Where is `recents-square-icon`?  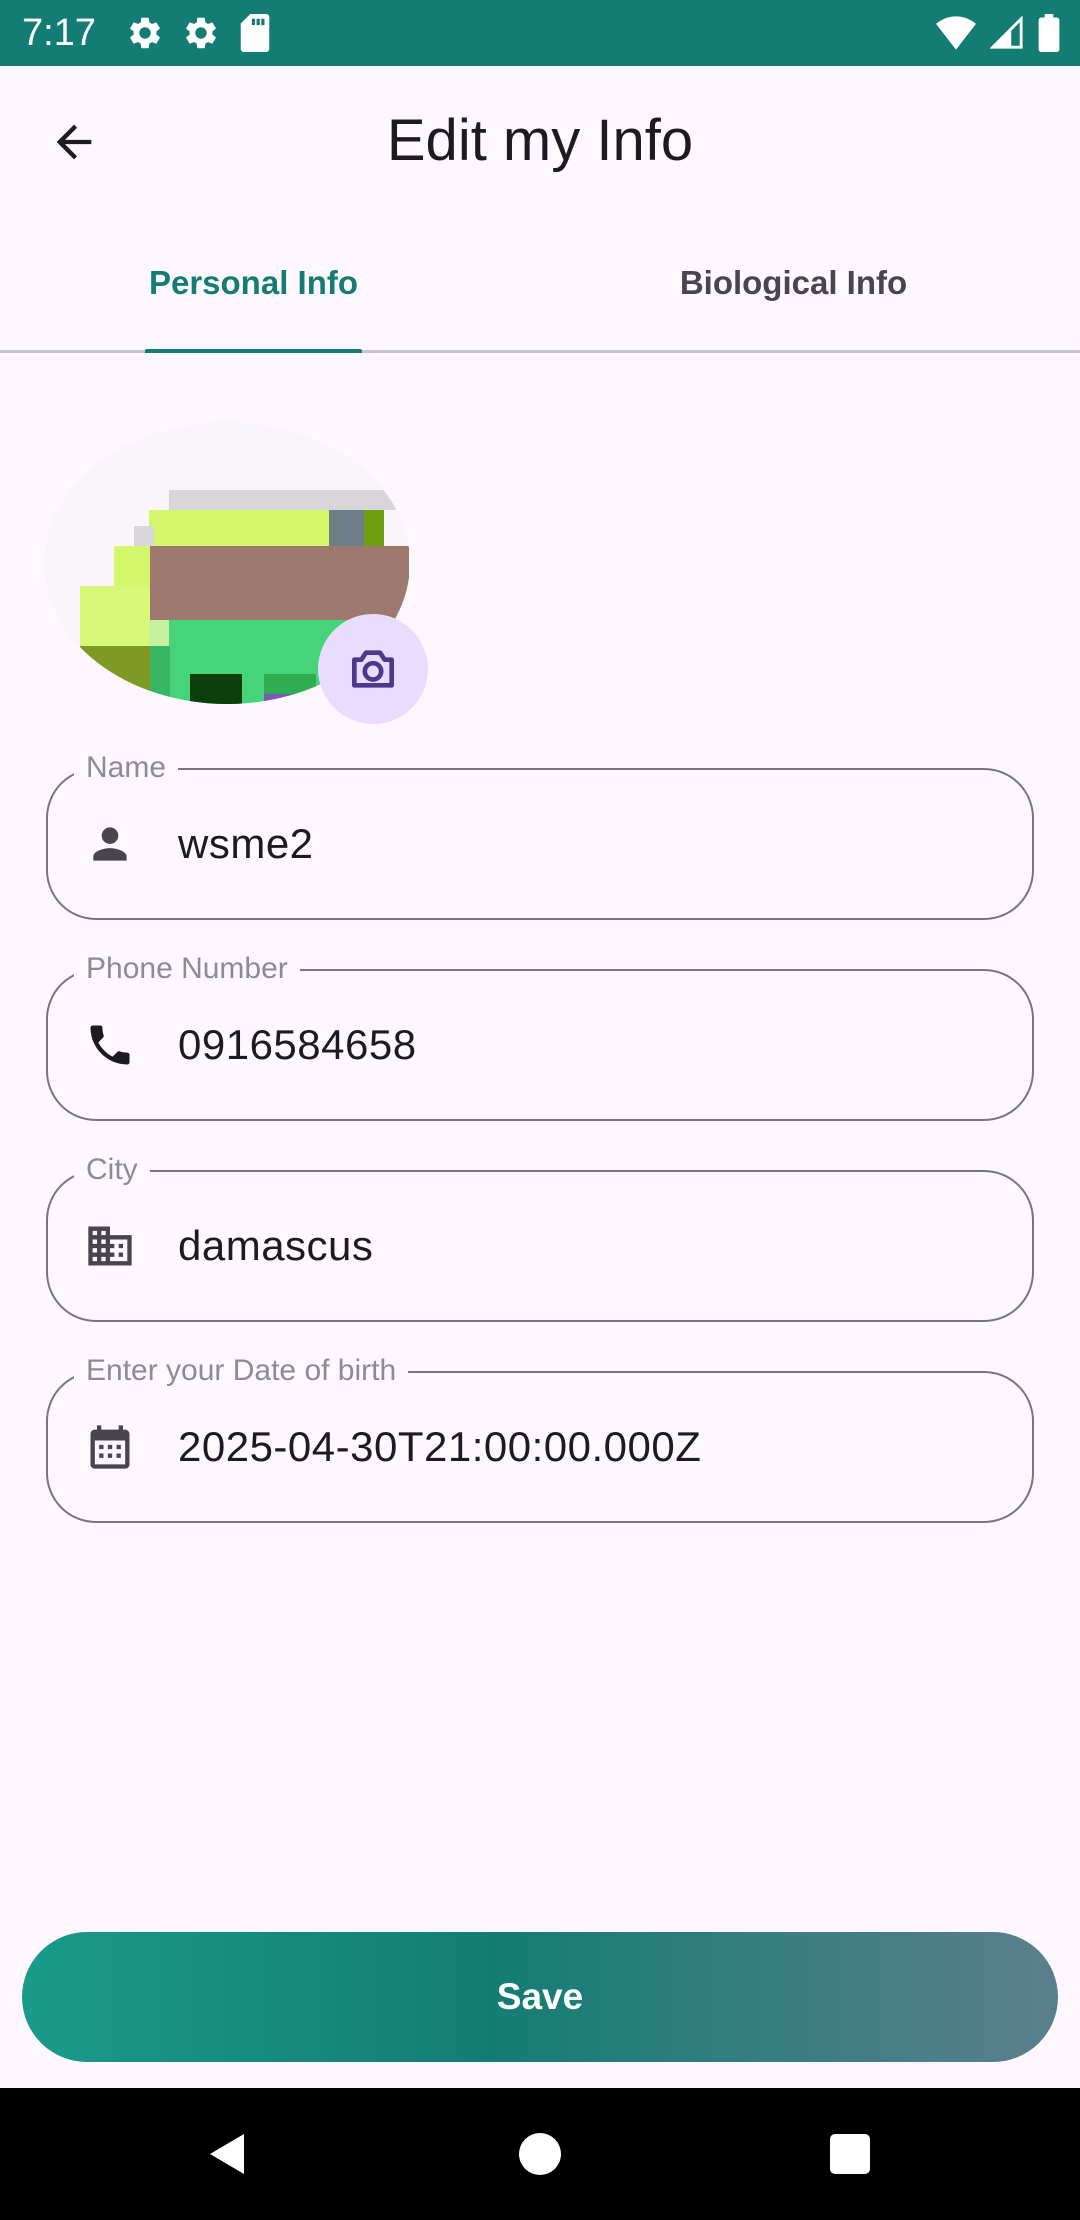
recents-square-icon is located at coordinates (850, 2154).